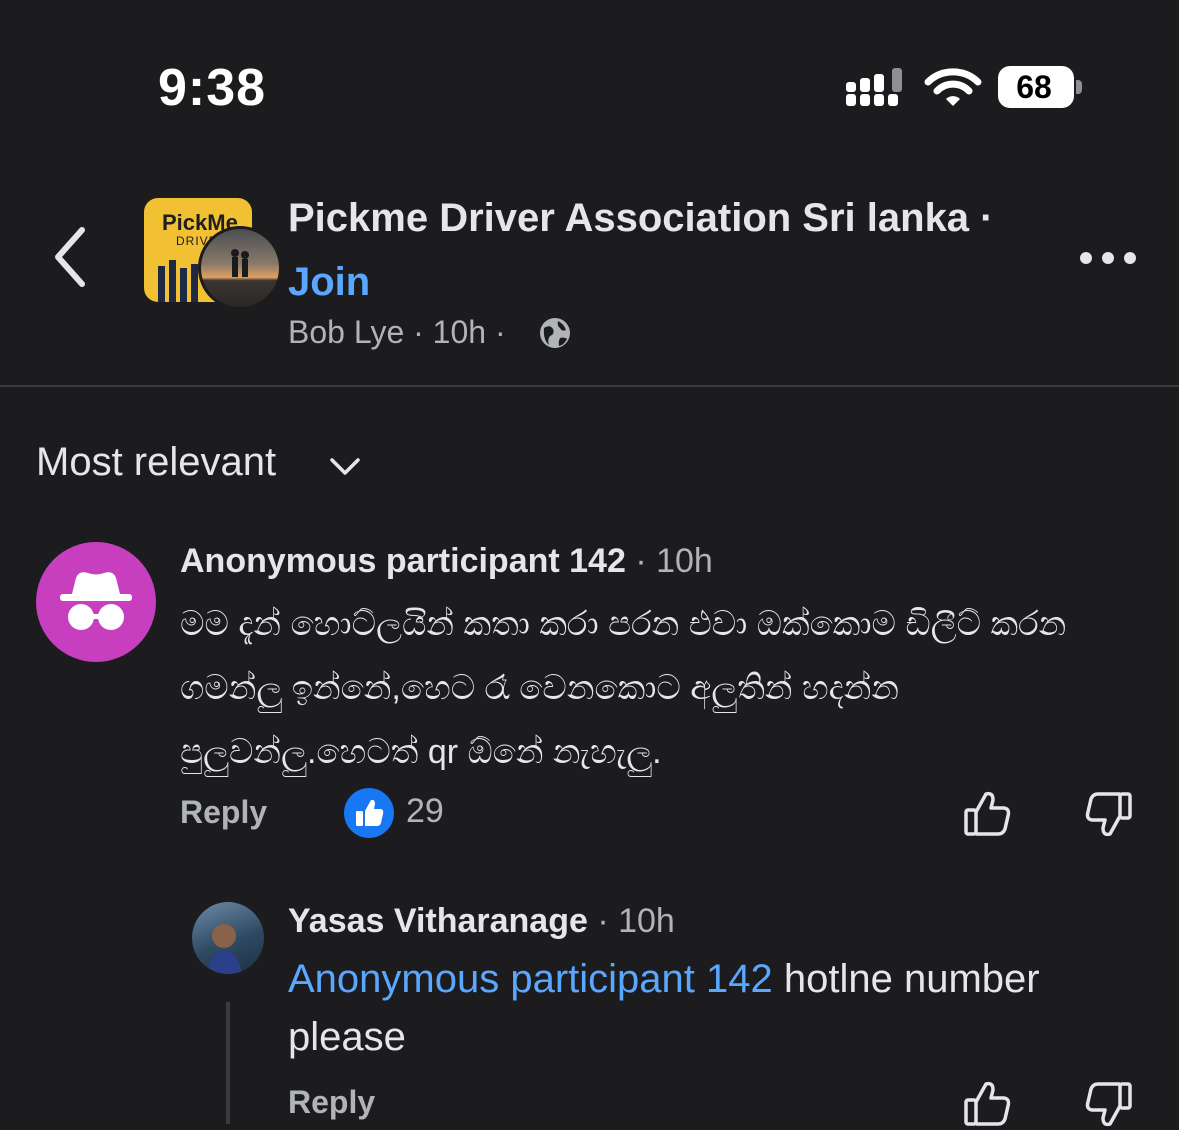  What do you see at coordinates (953, 87) in the screenshot?
I see `wifi-icon` at bounding box center [953, 87].